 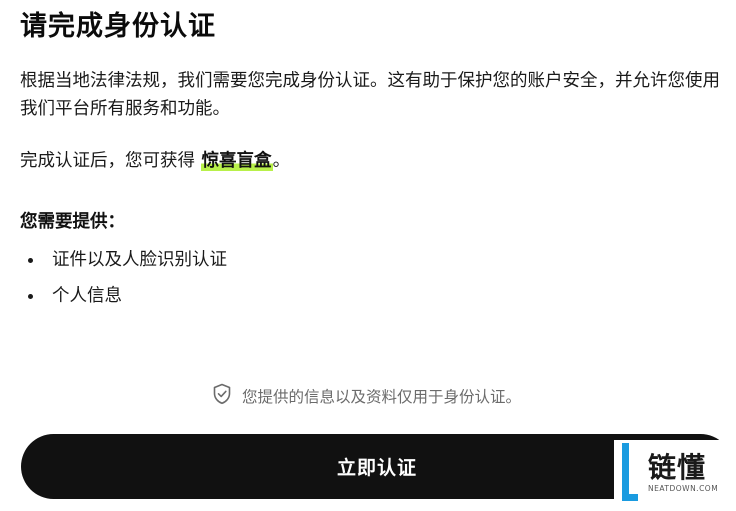 I want to click on list-item-label: 证件以及人脸识别认证, so click(x=139, y=260).